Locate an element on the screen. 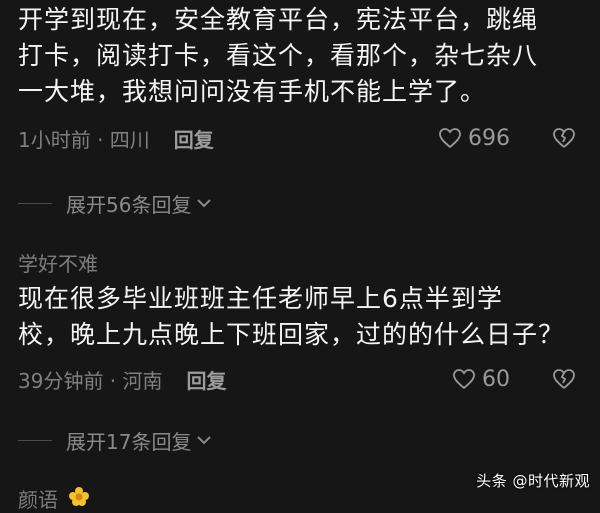 The height and width of the screenshot is (513, 600). expand-replies-button: 展开17条回复 is located at coordinates (115, 440).